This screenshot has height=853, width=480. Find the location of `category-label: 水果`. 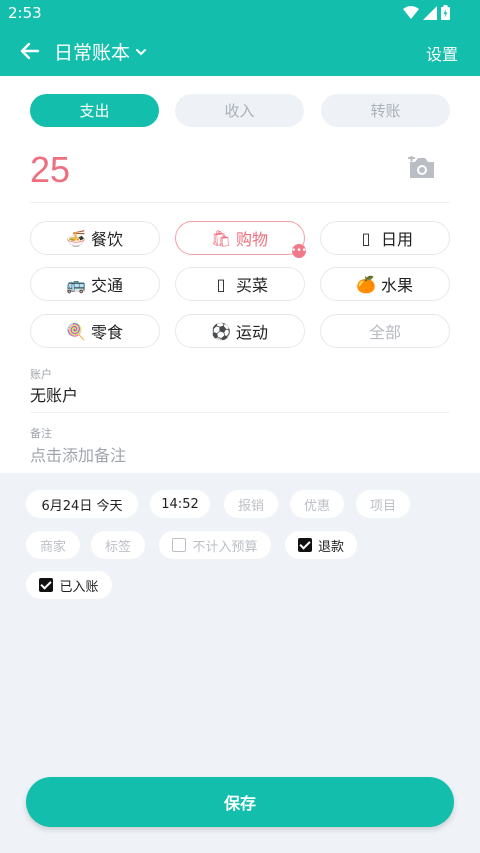

category-label: 水果 is located at coordinates (396, 285).